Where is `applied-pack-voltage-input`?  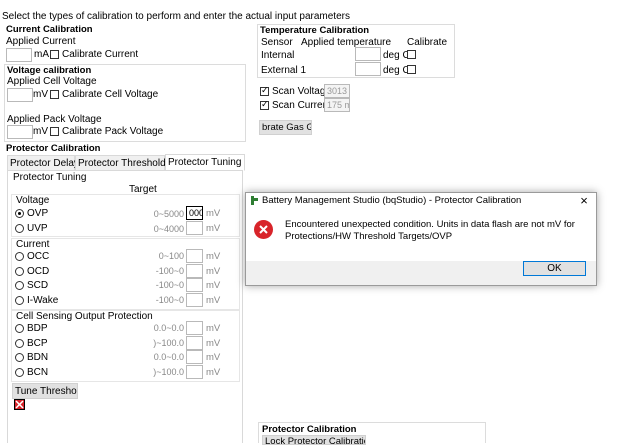 applied-pack-voltage-input is located at coordinates (20, 132).